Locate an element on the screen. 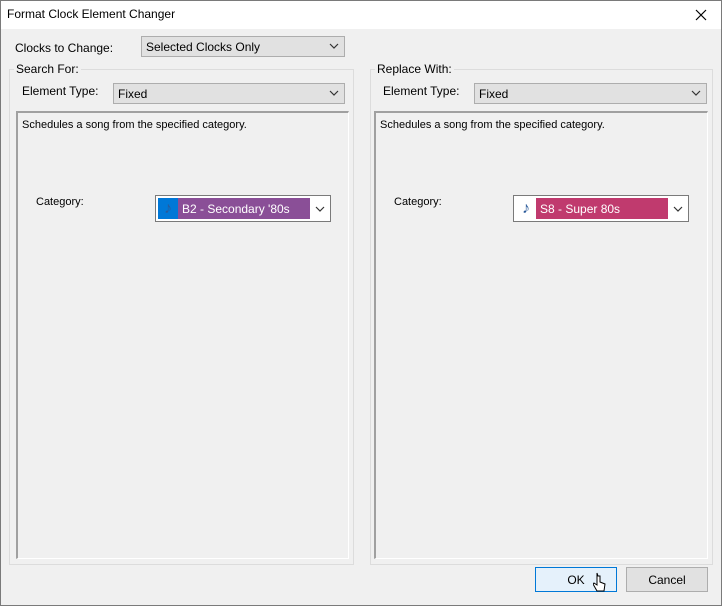  close-icon is located at coordinates (701, 15).